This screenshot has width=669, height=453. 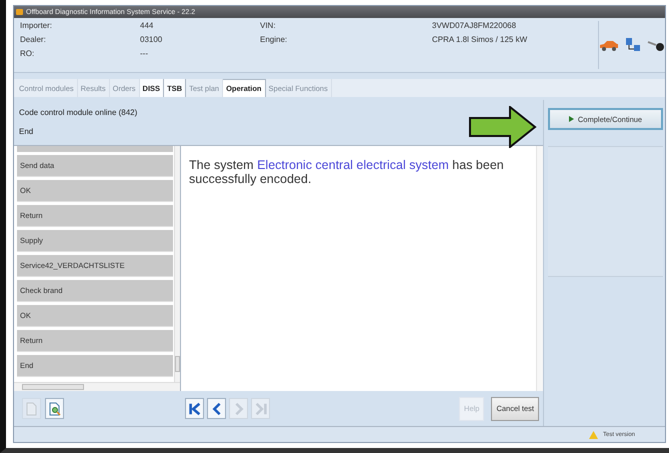 What do you see at coordinates (503, 127) in the screenshot?
I see `arrow-drawing` at bounding box center [503, 127].